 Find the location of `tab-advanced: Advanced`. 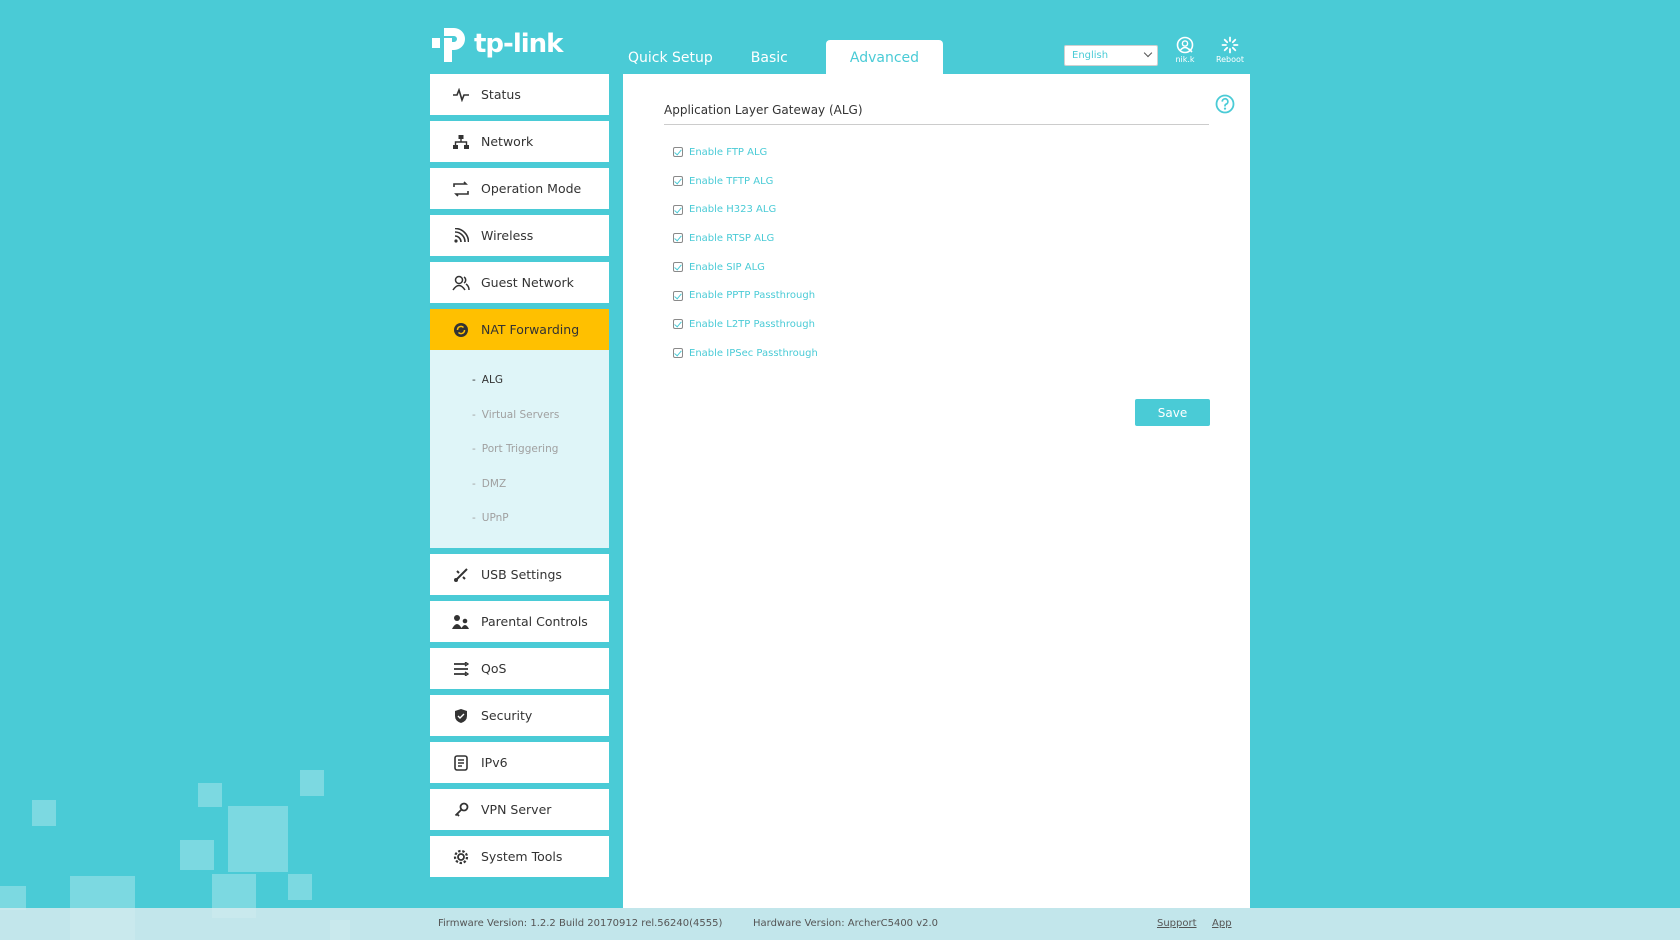

tab-advanced: Advanced is located at coordinates (884, 57).